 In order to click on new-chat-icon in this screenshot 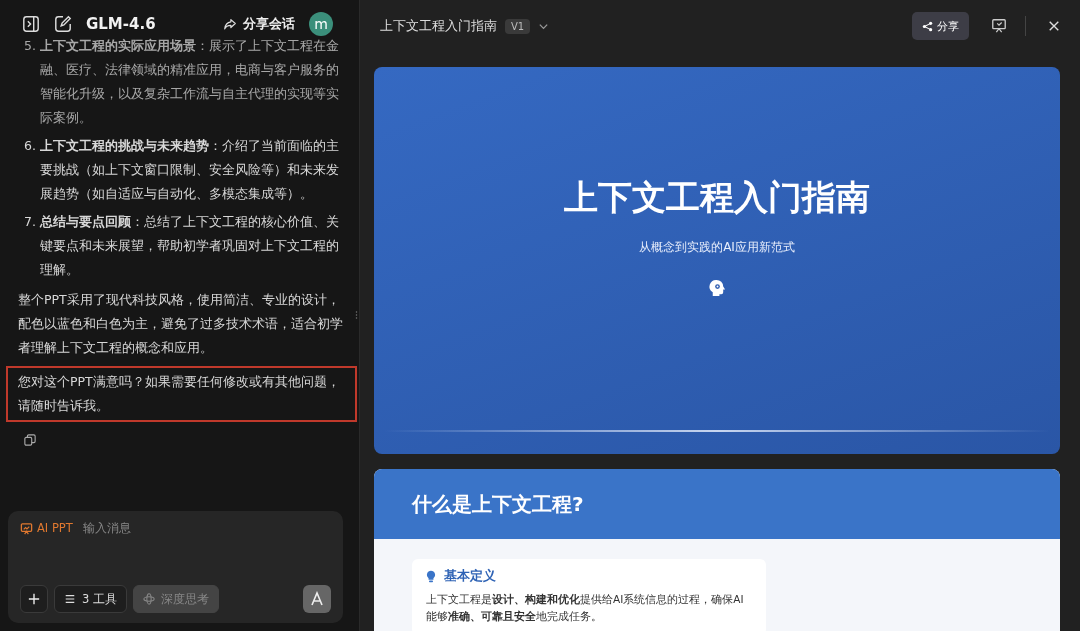, I will do `click(63, 24)`.